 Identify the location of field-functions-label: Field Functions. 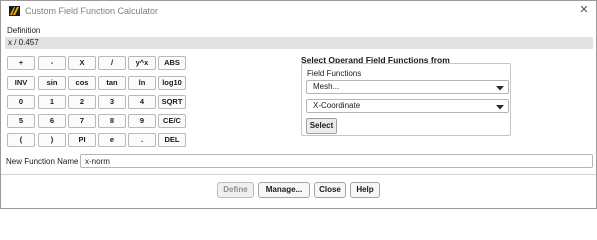
(334, 73).